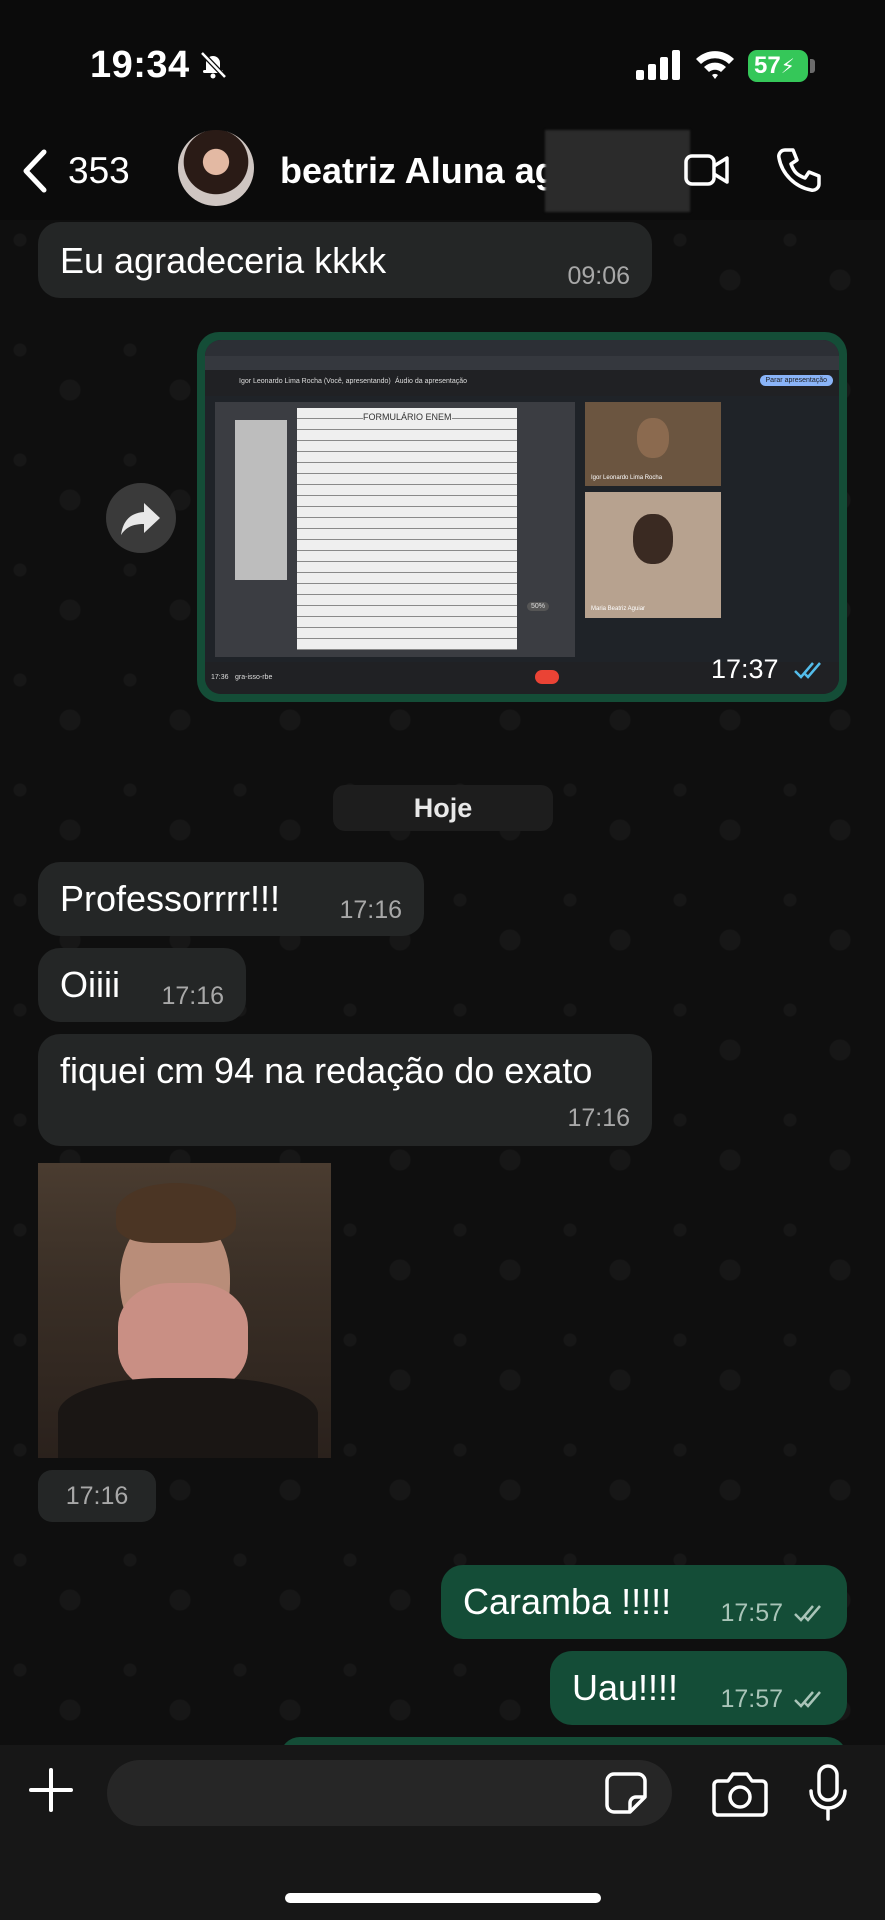 This screenshot has width=885, height=1920. Describe the element at coordinates (261, 500) in the screenshot. I see `doc-left-page` at that location.